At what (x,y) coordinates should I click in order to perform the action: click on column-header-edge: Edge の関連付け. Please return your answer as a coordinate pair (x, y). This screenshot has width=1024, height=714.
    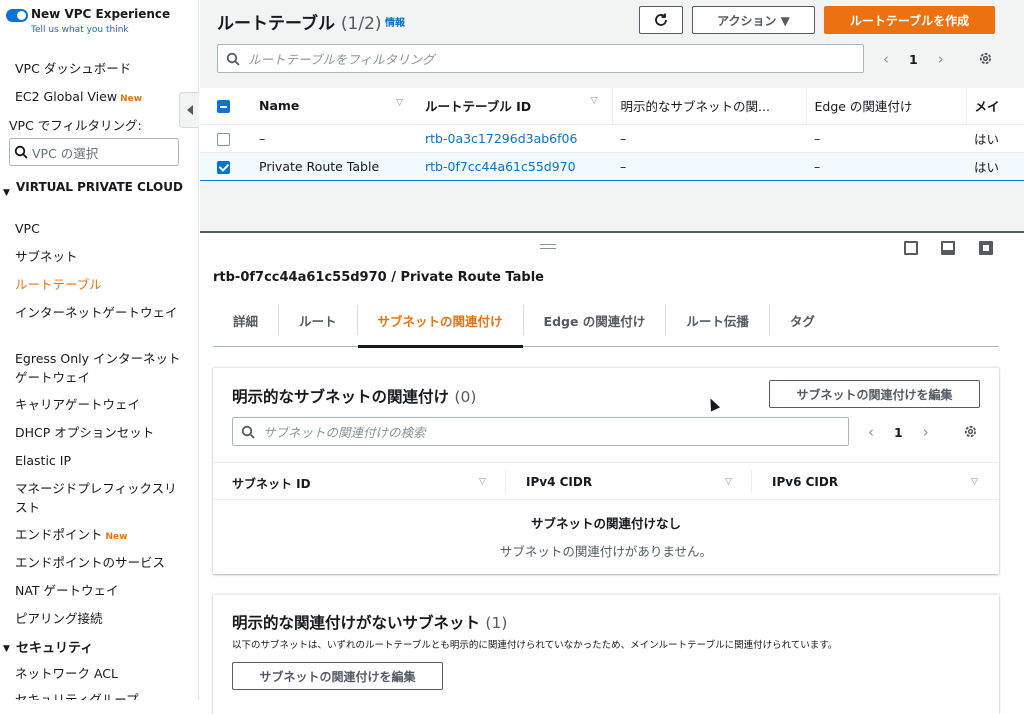
    Looking at the image, I should click on (885, 106).